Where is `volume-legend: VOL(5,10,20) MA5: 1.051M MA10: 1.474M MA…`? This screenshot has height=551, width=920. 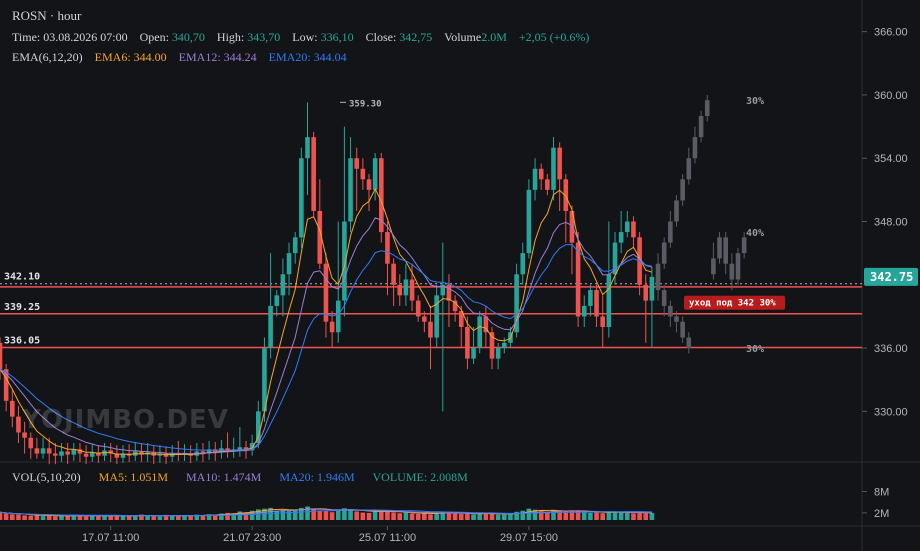 volume-legend: VOL(5,10,20) MA5: 1.051M MA10: 1.474M MA… is located at coordinates (240, 477).